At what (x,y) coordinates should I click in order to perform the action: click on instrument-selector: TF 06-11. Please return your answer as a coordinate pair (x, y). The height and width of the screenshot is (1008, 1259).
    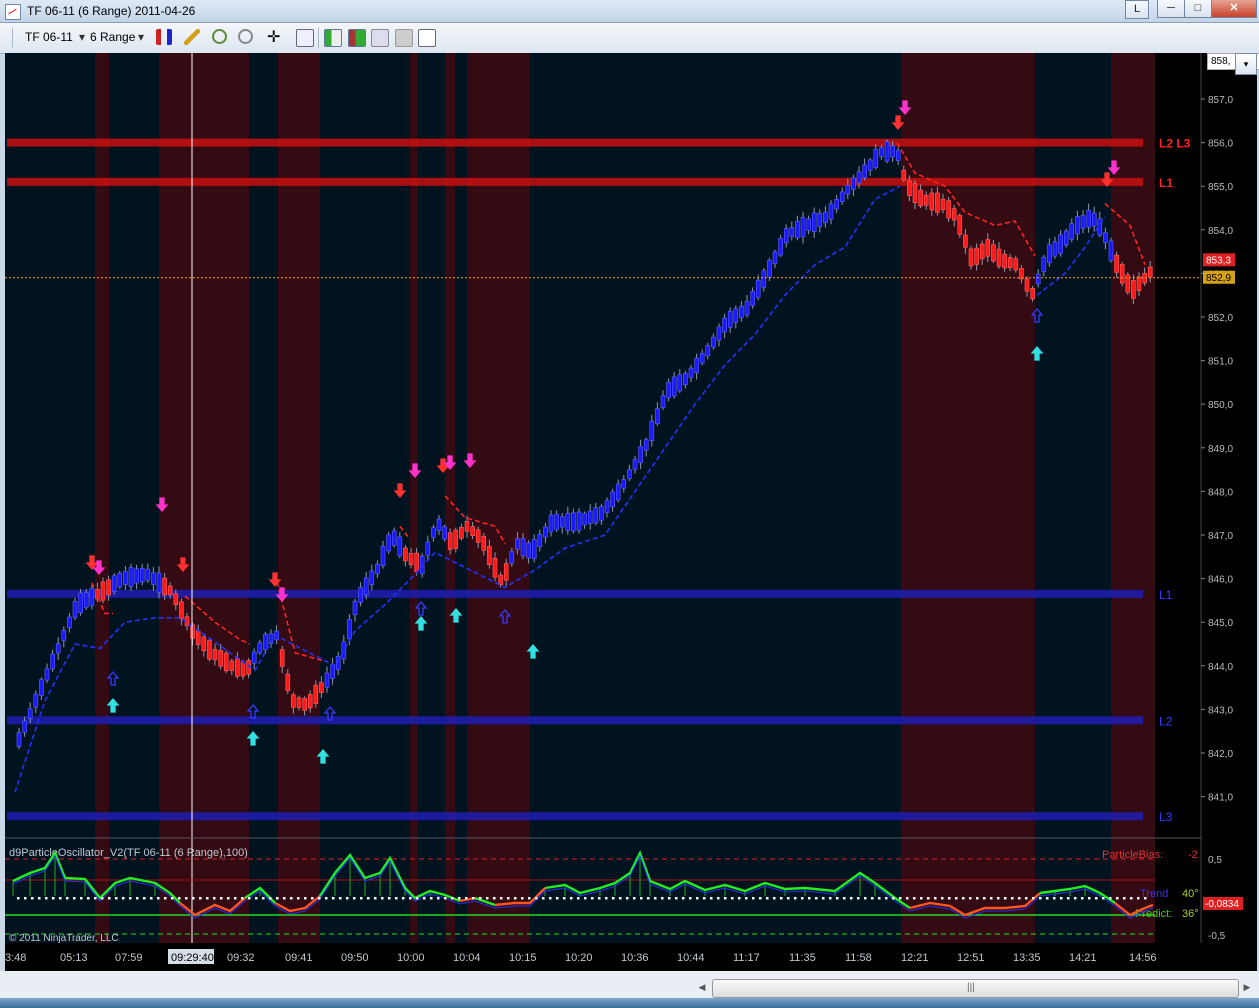
    Looking at the image, I should click on (49, 37).